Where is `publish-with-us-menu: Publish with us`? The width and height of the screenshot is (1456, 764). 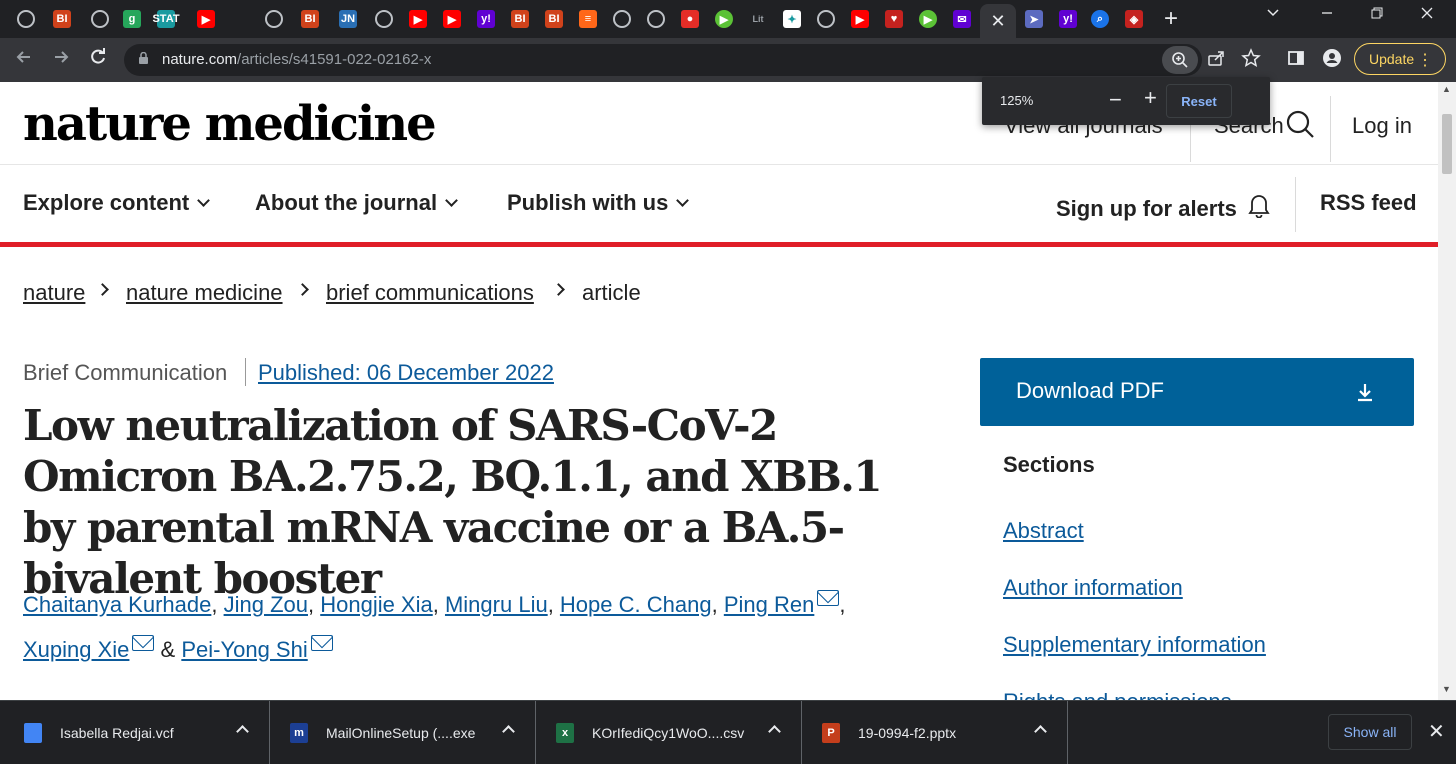 publish-with-us-menu: Publish with us is located at coordinates (598, 203).